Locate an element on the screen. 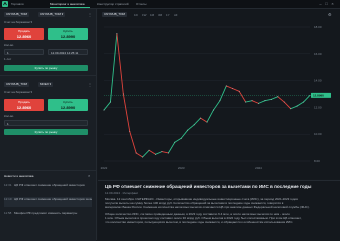 The height and width of the screenshot is (241, 340). x-tick-label: 2022 is located at coordinates (104, 168).